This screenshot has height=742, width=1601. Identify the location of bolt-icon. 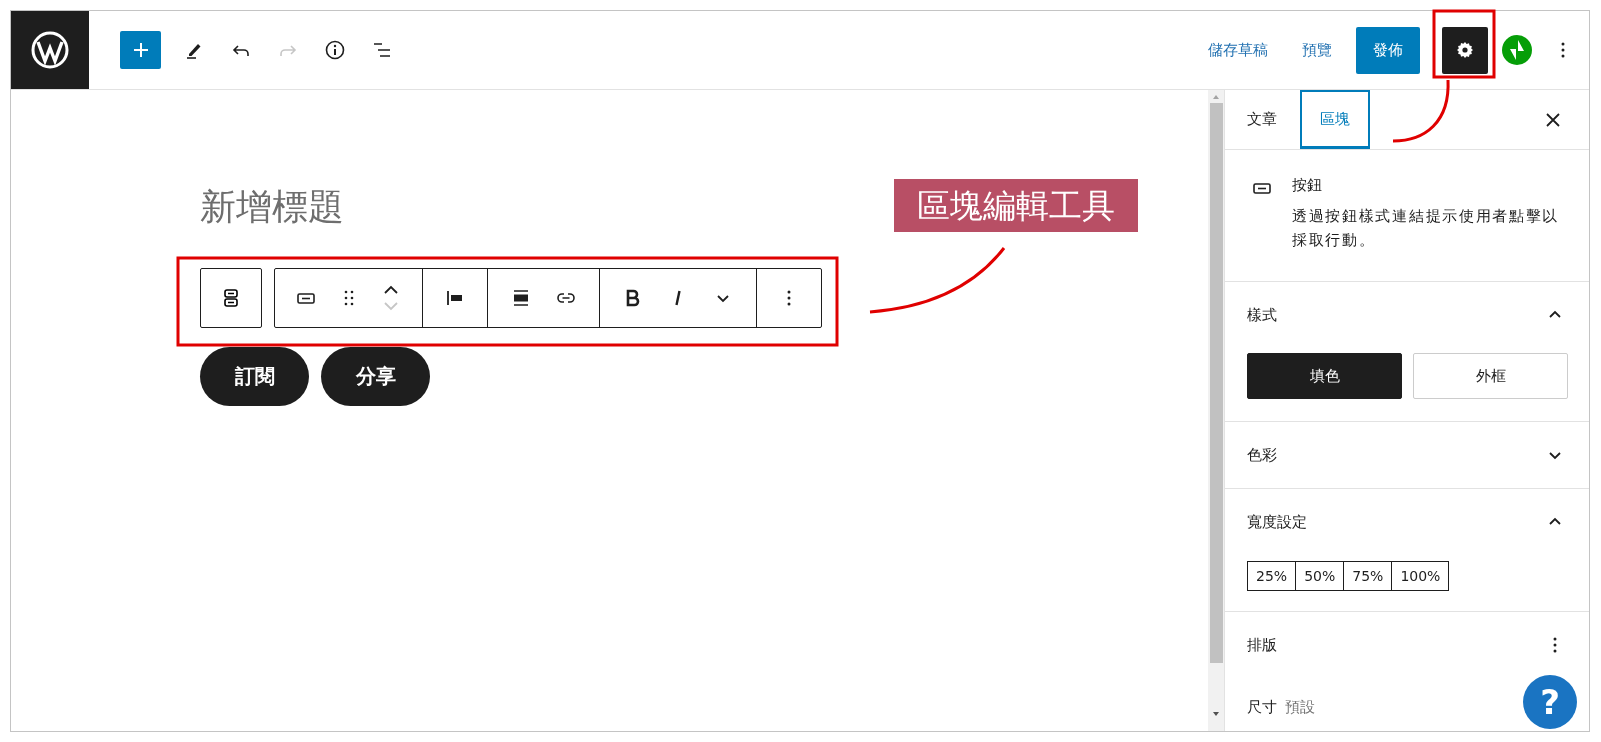
(1517, 50).